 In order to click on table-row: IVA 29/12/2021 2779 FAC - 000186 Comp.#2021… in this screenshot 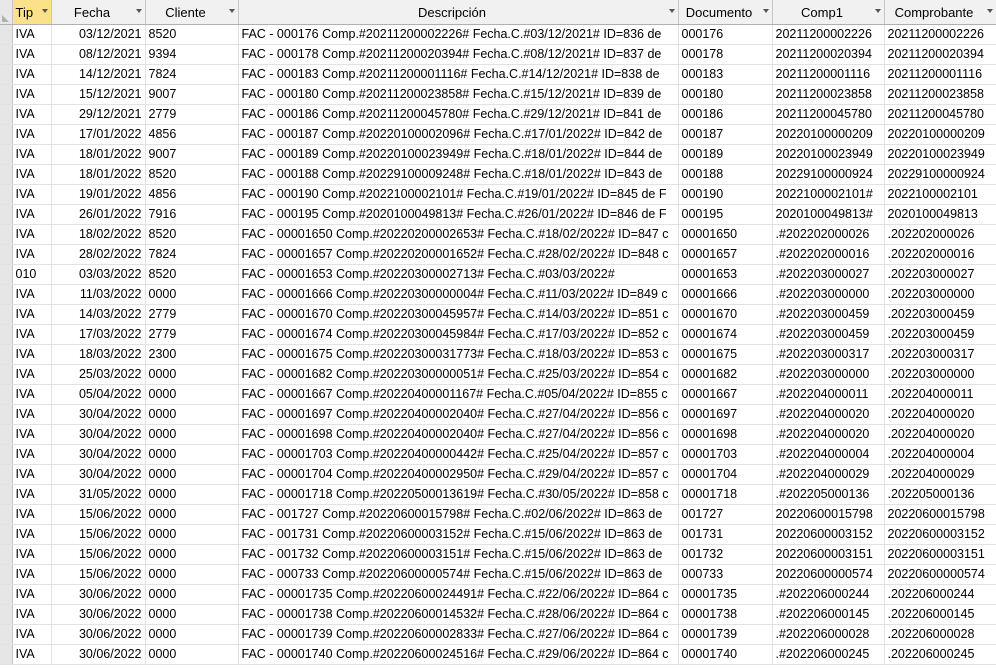, I will do `click(498, 114)`.